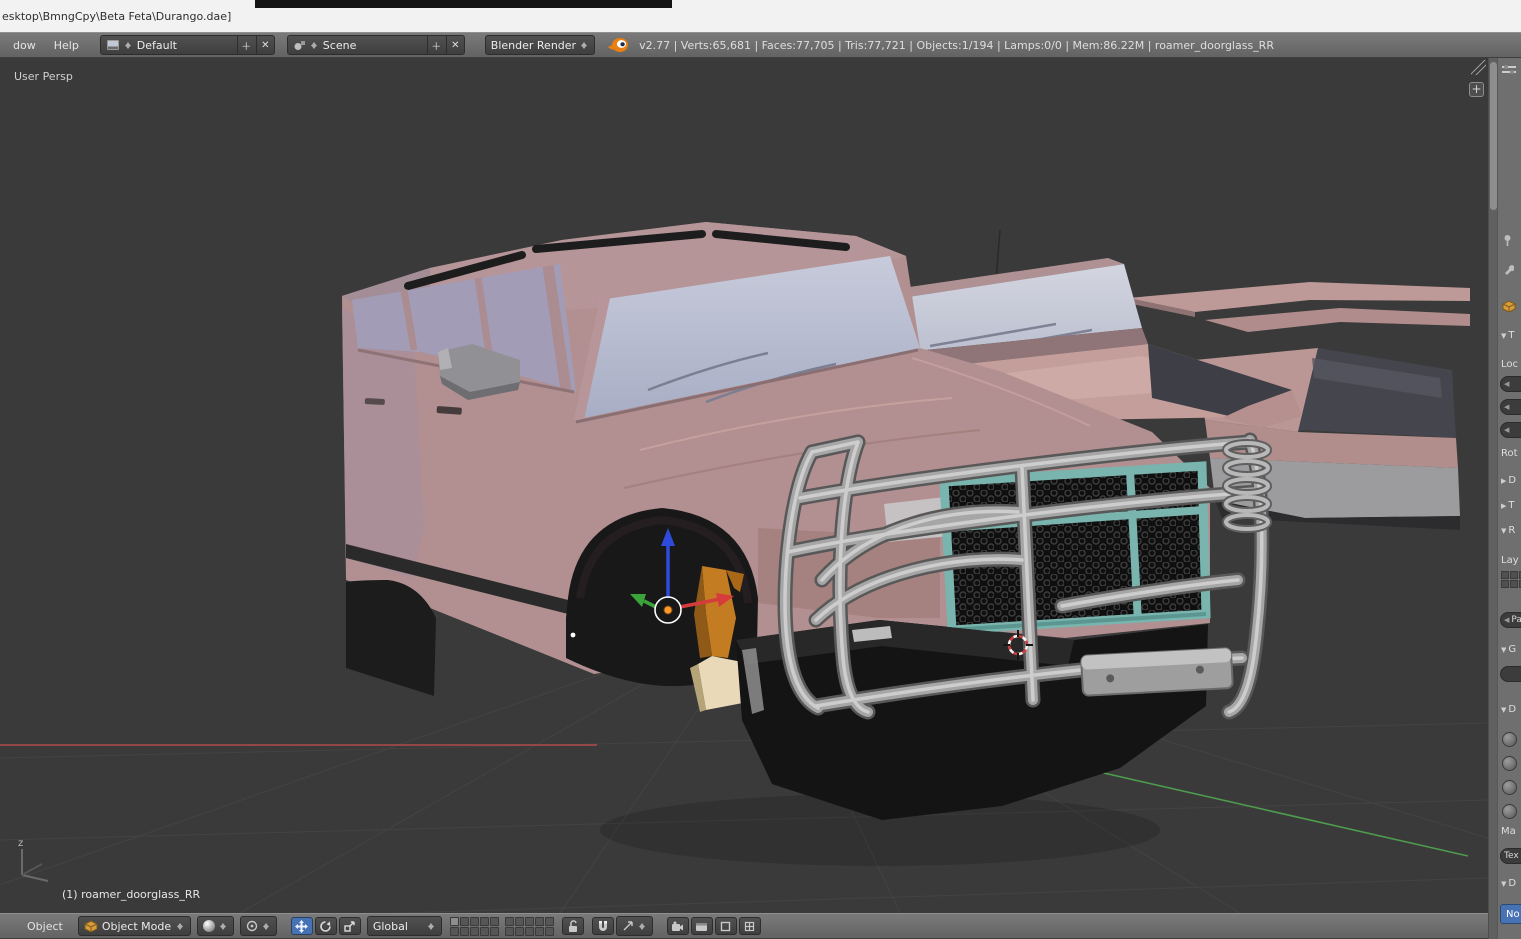 This screenshot has height=939, width=1521. Describe the element at coordinates (634, 926) in the screenshot. I see `snap-element-selector` at that location.